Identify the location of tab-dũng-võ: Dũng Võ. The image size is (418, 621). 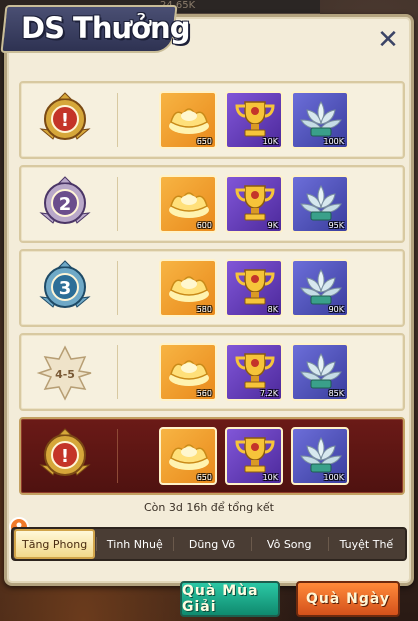
(211, 544).